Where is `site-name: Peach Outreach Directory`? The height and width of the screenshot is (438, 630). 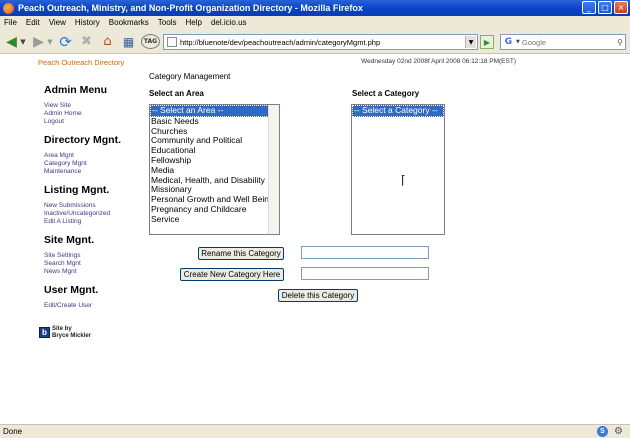
site-name: Peach Outreach Directory is located at coordinates (81, 62).